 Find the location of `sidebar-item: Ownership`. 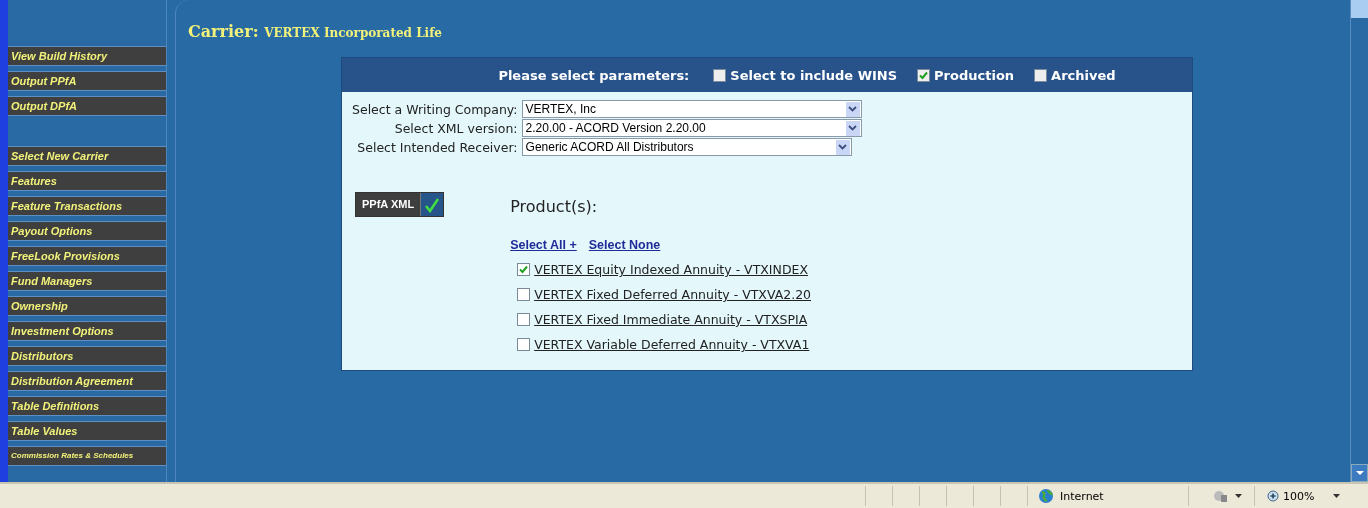

sidebar-item: Ownership is located at coordinates (87, 306).